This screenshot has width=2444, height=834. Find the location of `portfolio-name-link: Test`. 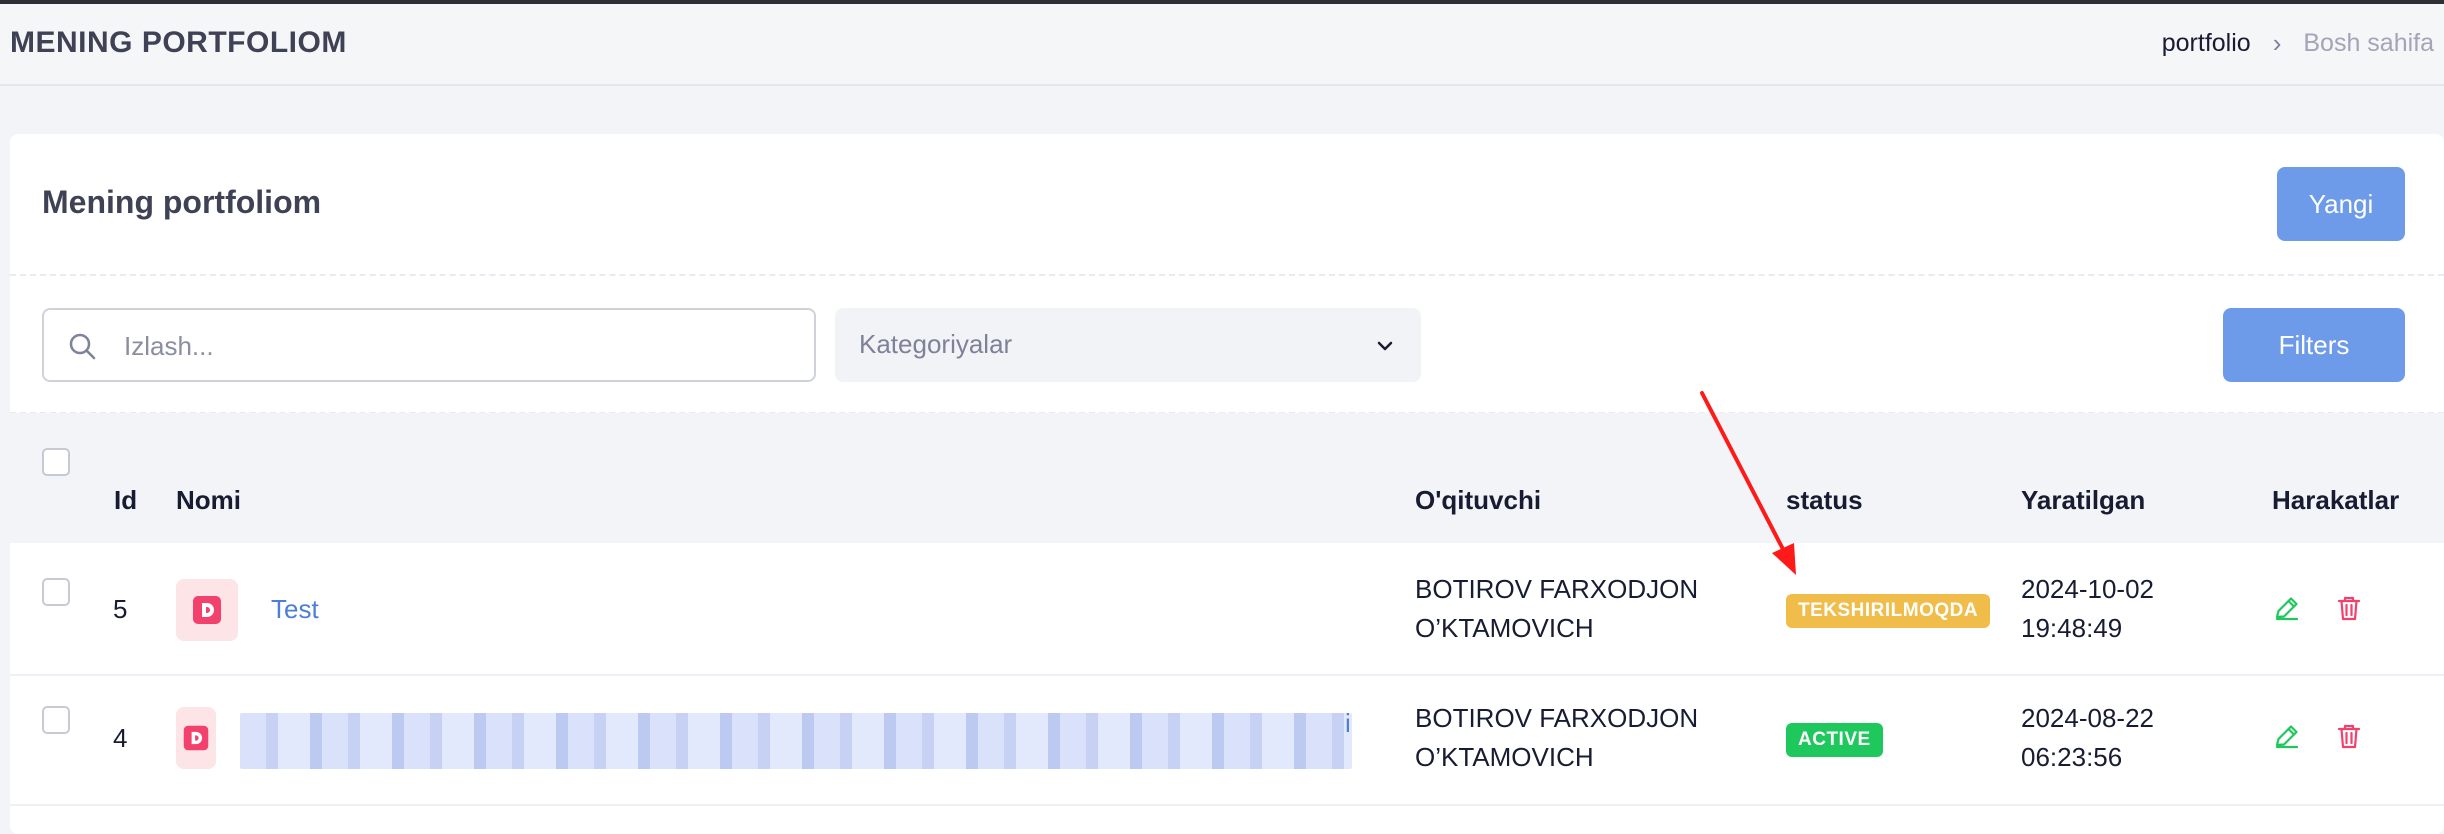

portfolio-name-link: Test is located at coordinates (295, 609).